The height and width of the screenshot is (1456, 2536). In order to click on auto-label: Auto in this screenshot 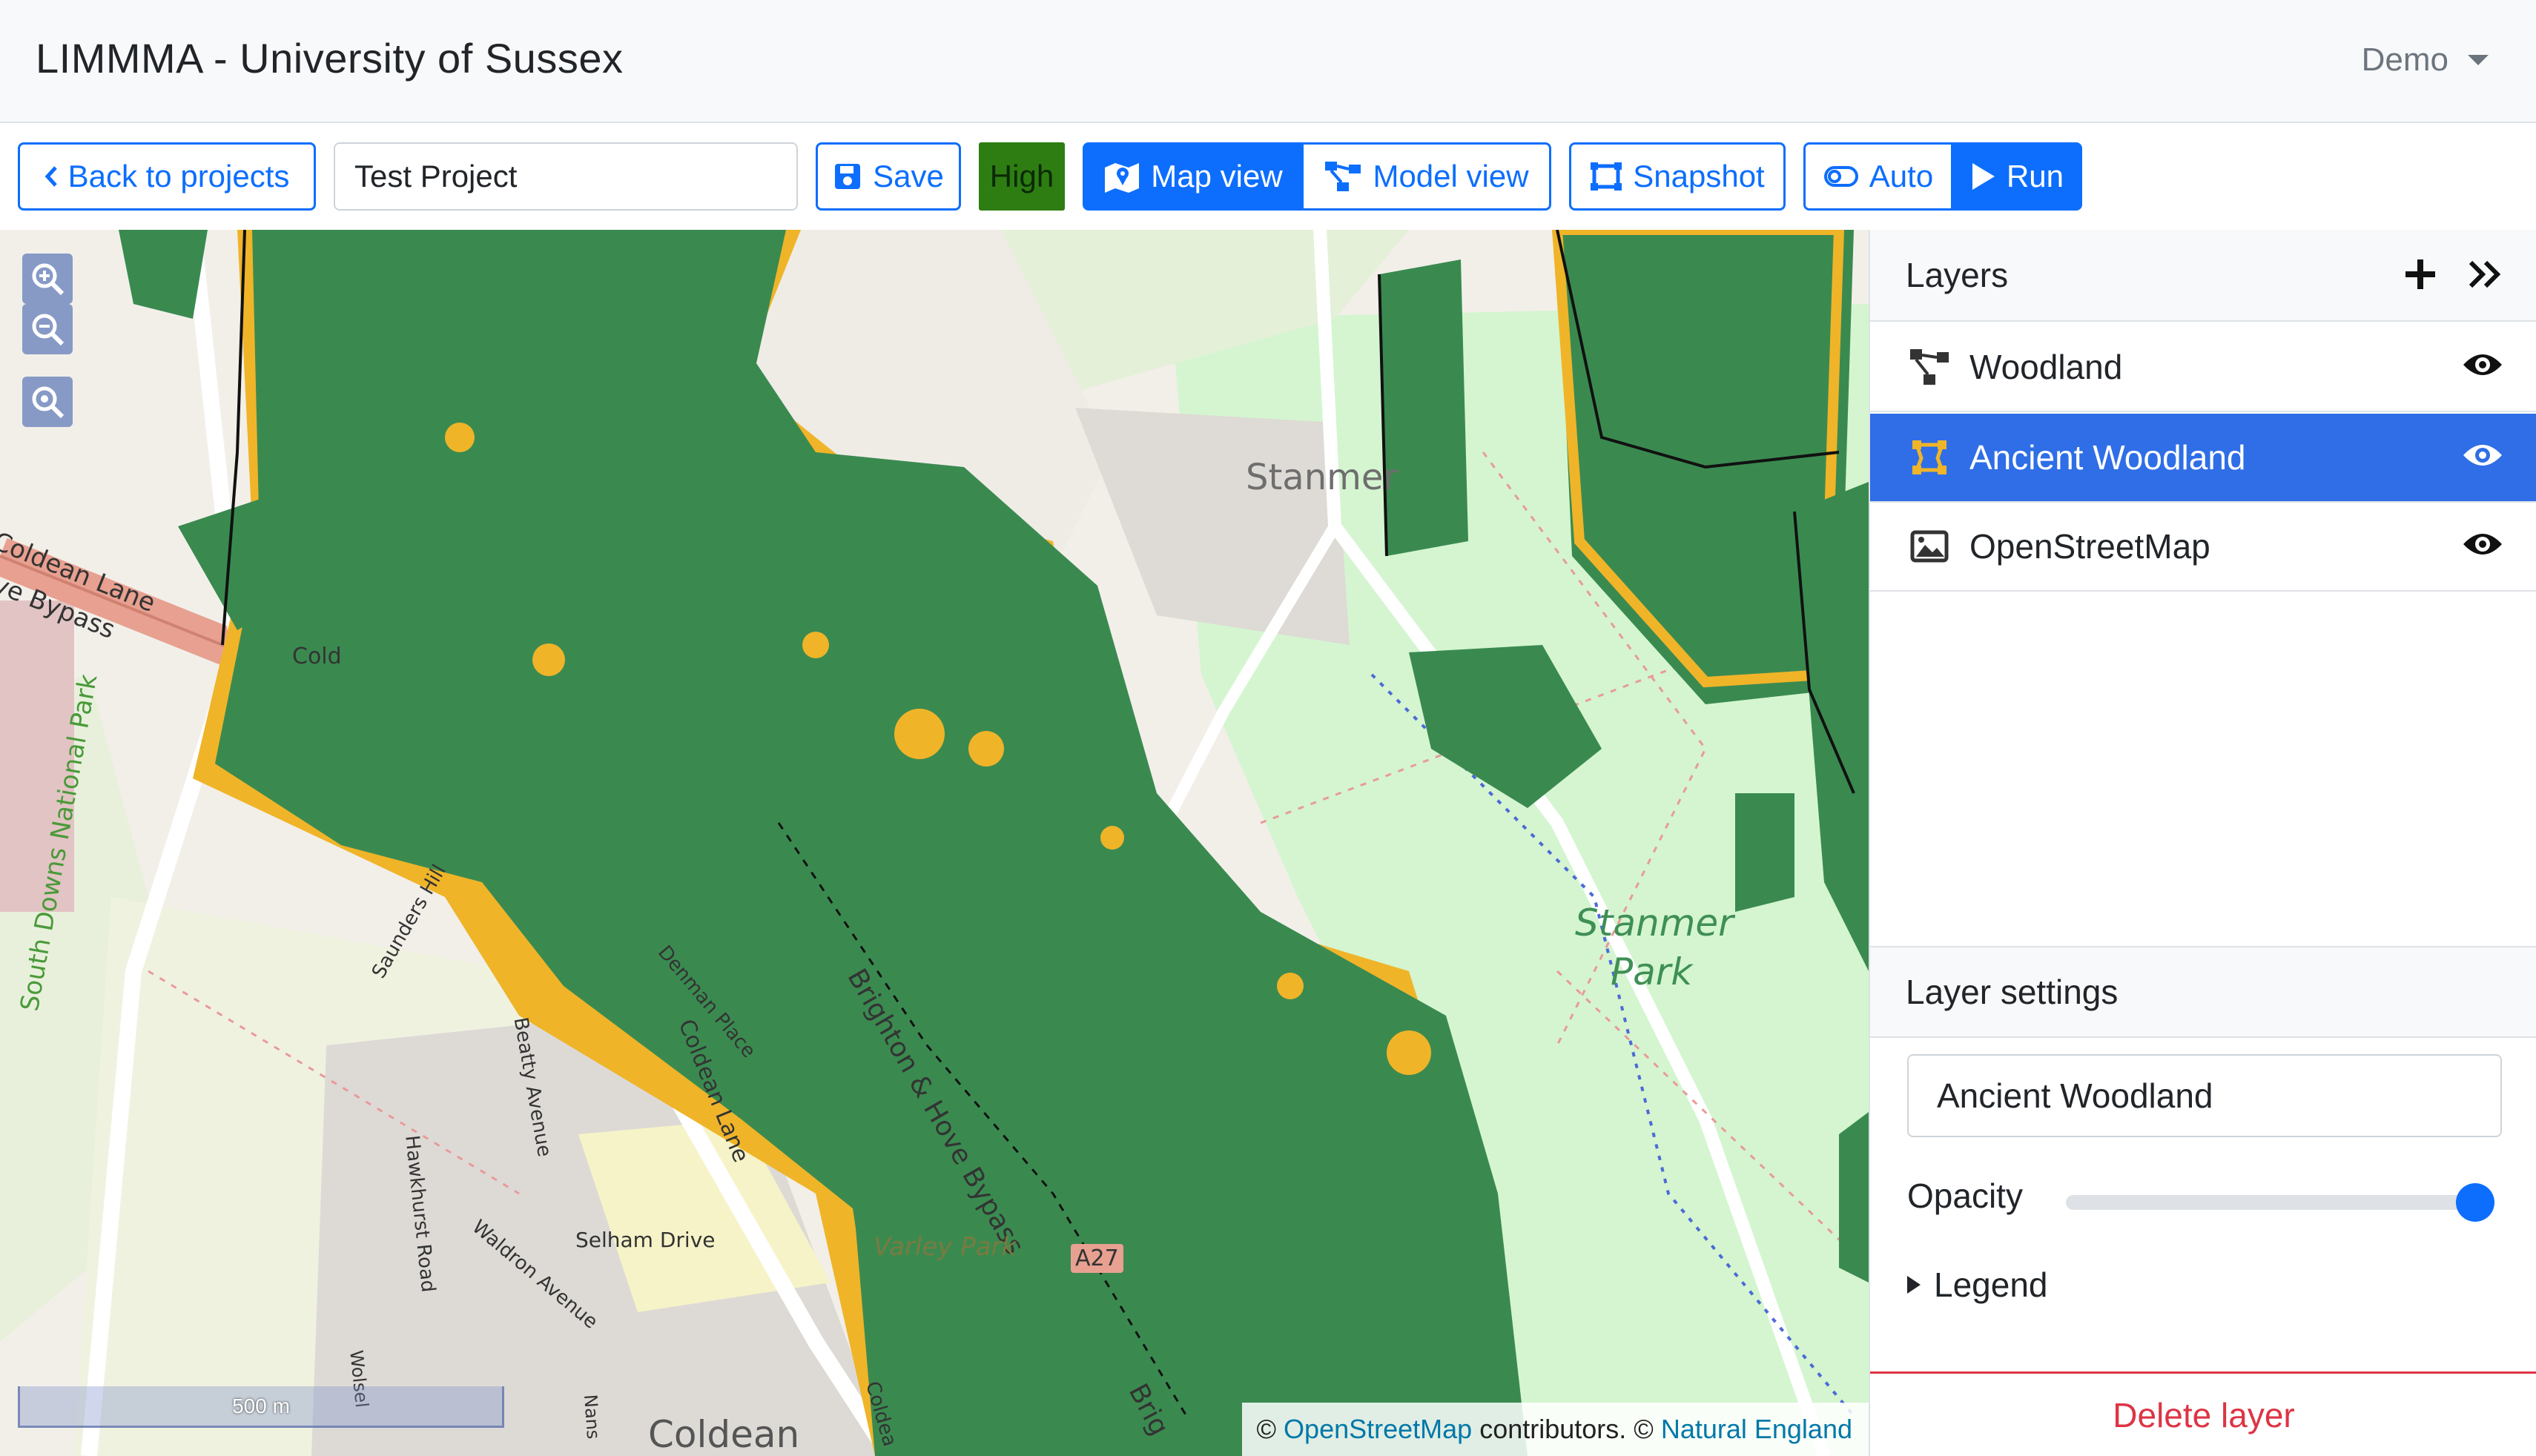, I will do `click(1901, 176)`.